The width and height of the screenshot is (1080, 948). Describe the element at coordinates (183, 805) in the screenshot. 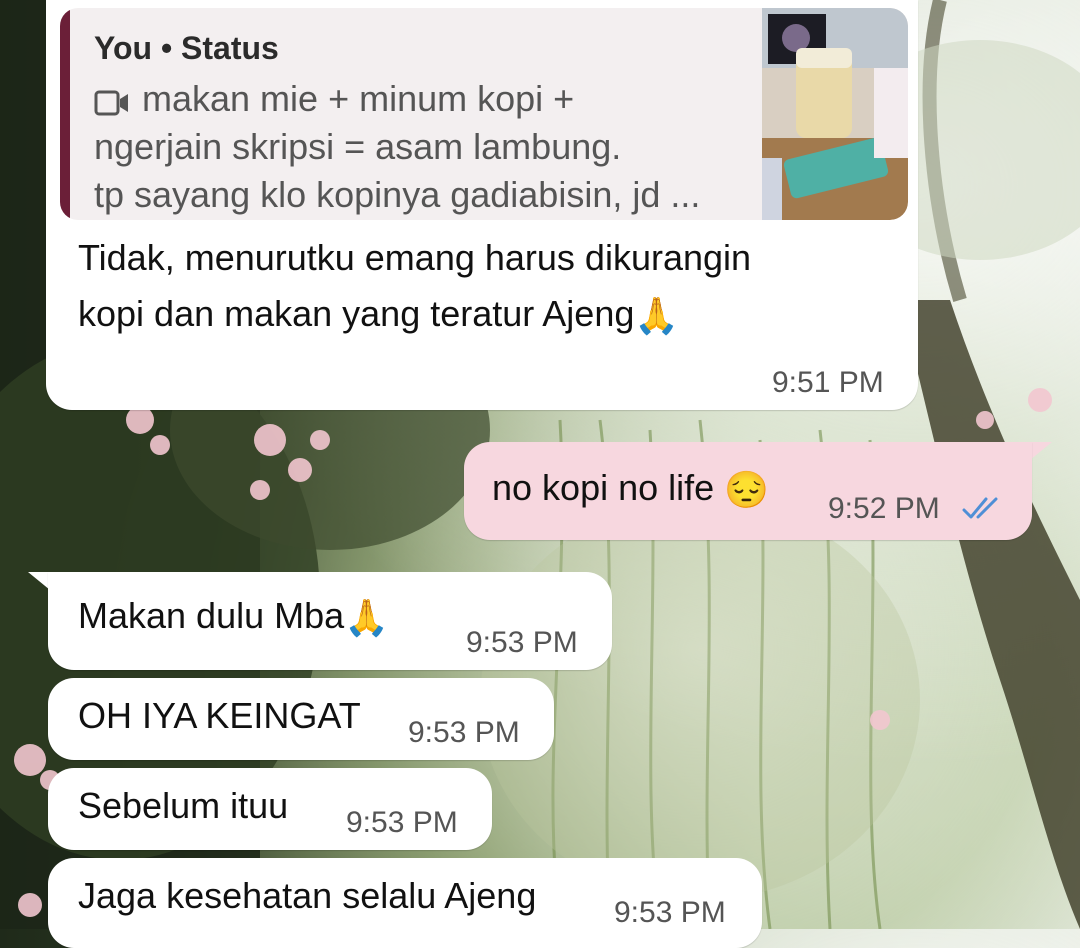

I see `message-text: Sebelum ituu` at that location.